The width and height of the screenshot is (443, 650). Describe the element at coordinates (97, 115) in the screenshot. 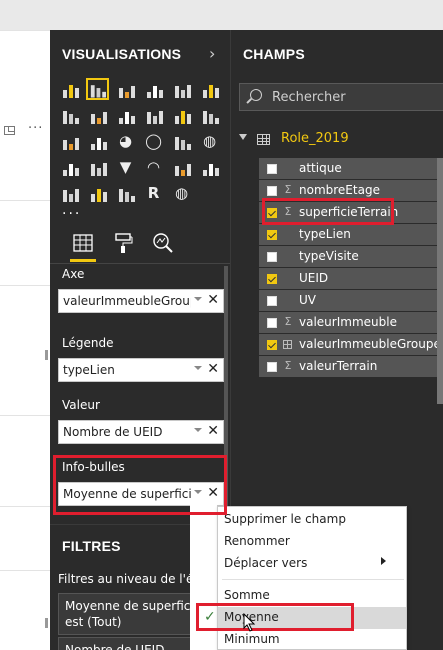

I see `area-icon` at that location.